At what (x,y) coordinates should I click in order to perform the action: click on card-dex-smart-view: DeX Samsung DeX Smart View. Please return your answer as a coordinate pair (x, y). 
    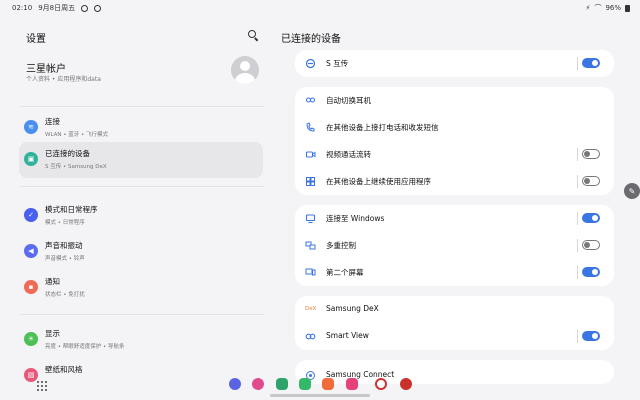
    Looking at the image, I should click on (454, 323).